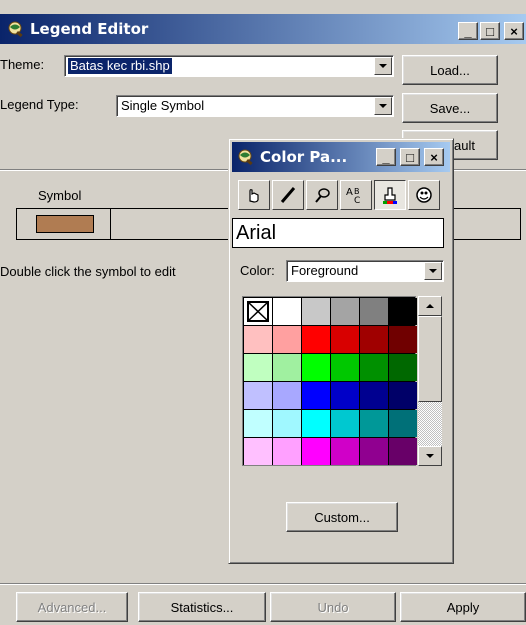 Image resolution: width=526 pixels, height=625 pixels. Describe the element at coordinates (462, 145) in the screenshot. I see `default-button-label: fault` at that location.